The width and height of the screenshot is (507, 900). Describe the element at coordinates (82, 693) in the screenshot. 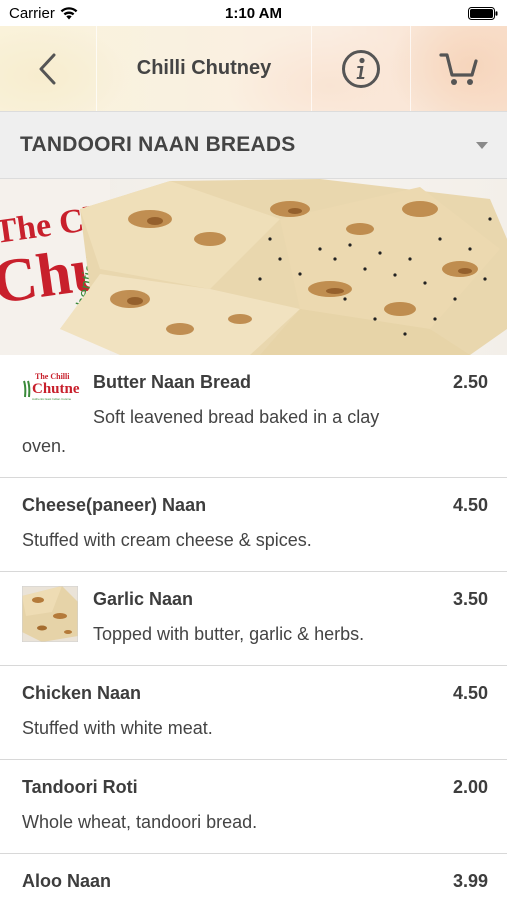

I see `item-name: Chicken Naan` at that location.